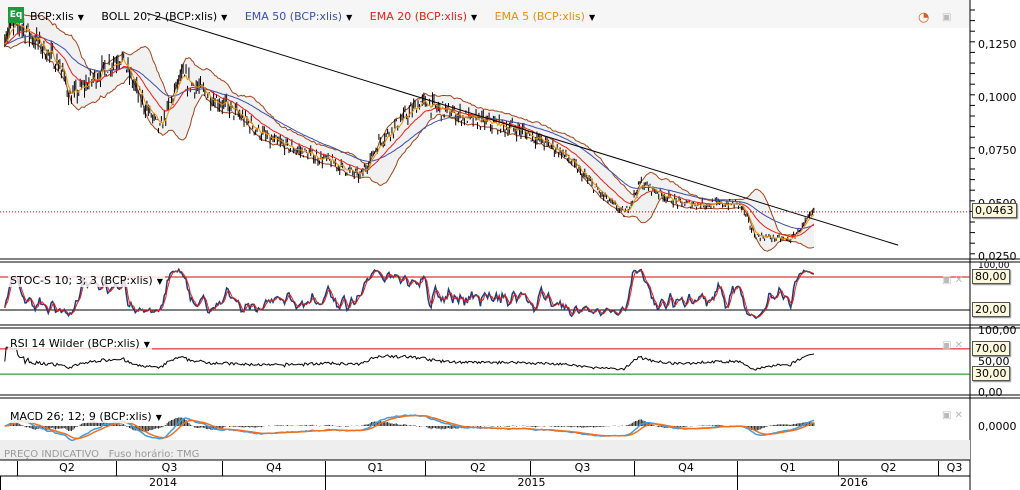  What do you see at coordinates (990, 392) in the screenshot?
I see `rsi-tick: 0,00` at bounding box center [990, 392].